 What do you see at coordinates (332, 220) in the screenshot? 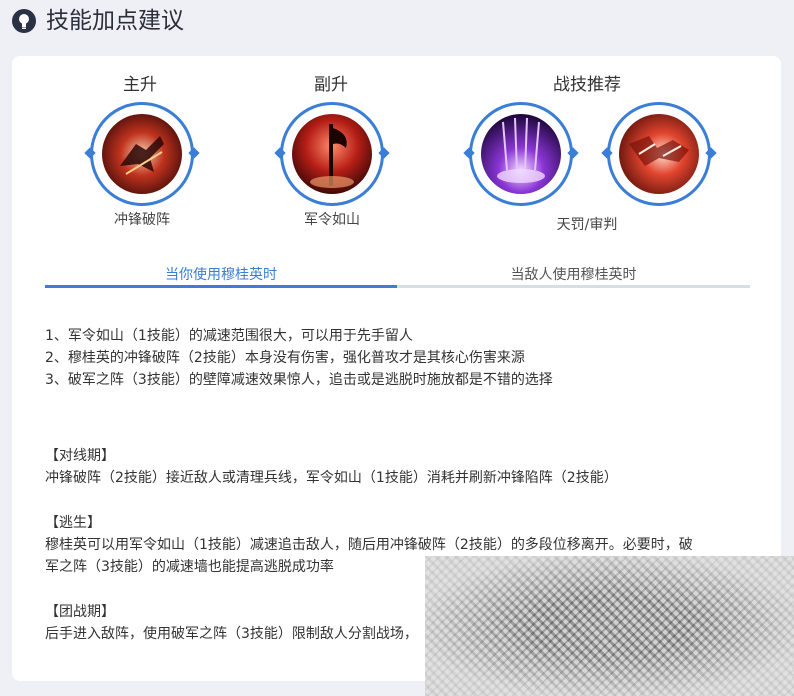
I see `secondary-skill-name: 军令如山` at bounding box center [332, 220].